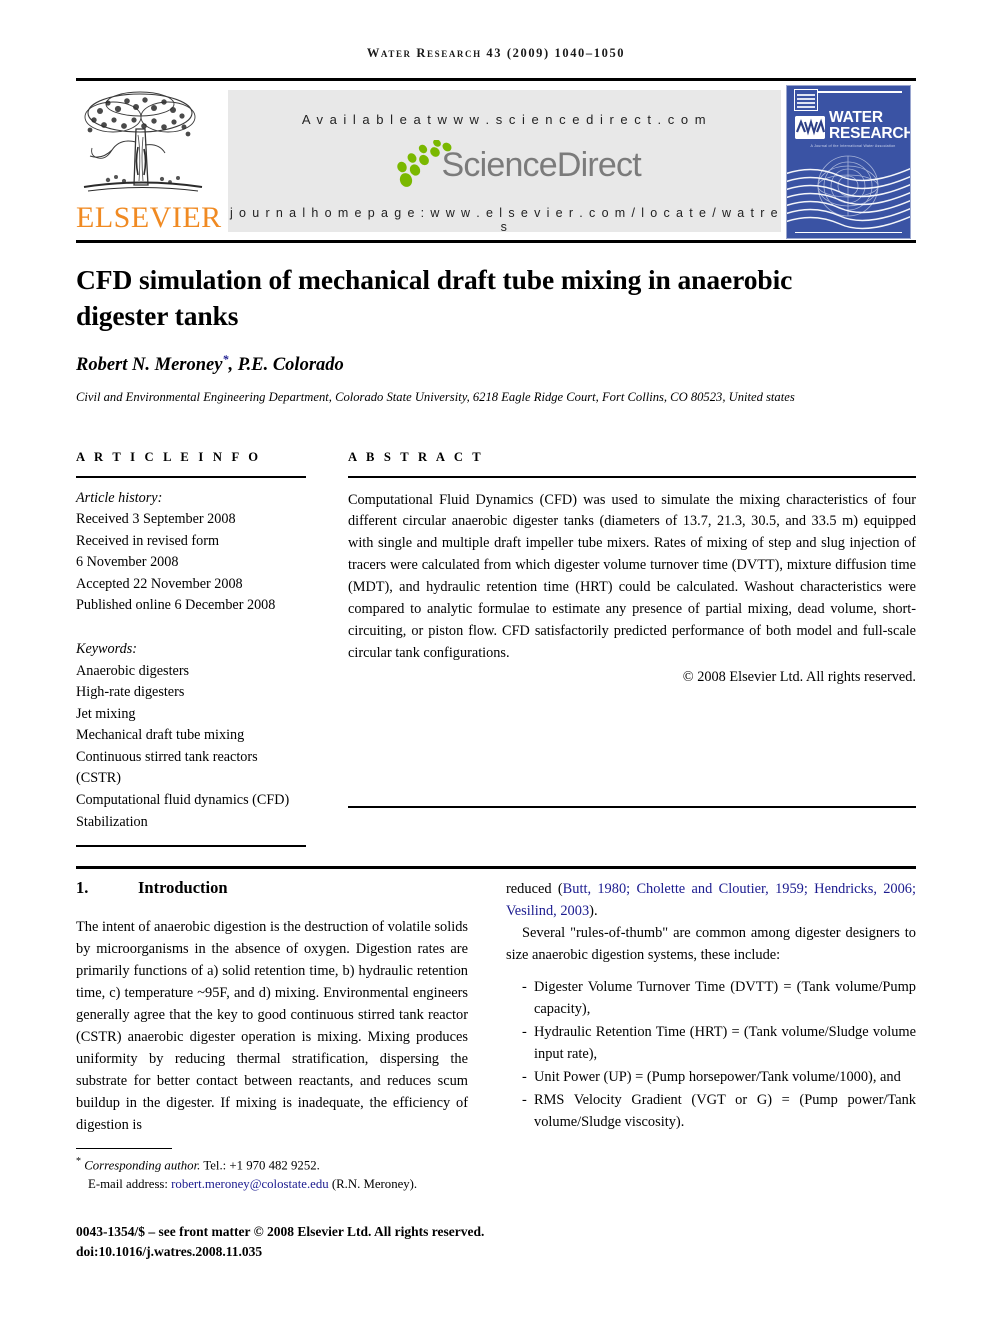 The width and height of the screenshot is (992, 1323). Describe the element at coordinates (496, 53) in the screenshot. I see `running-head: Water Research 43 (2009) 1040–1050` at that location.